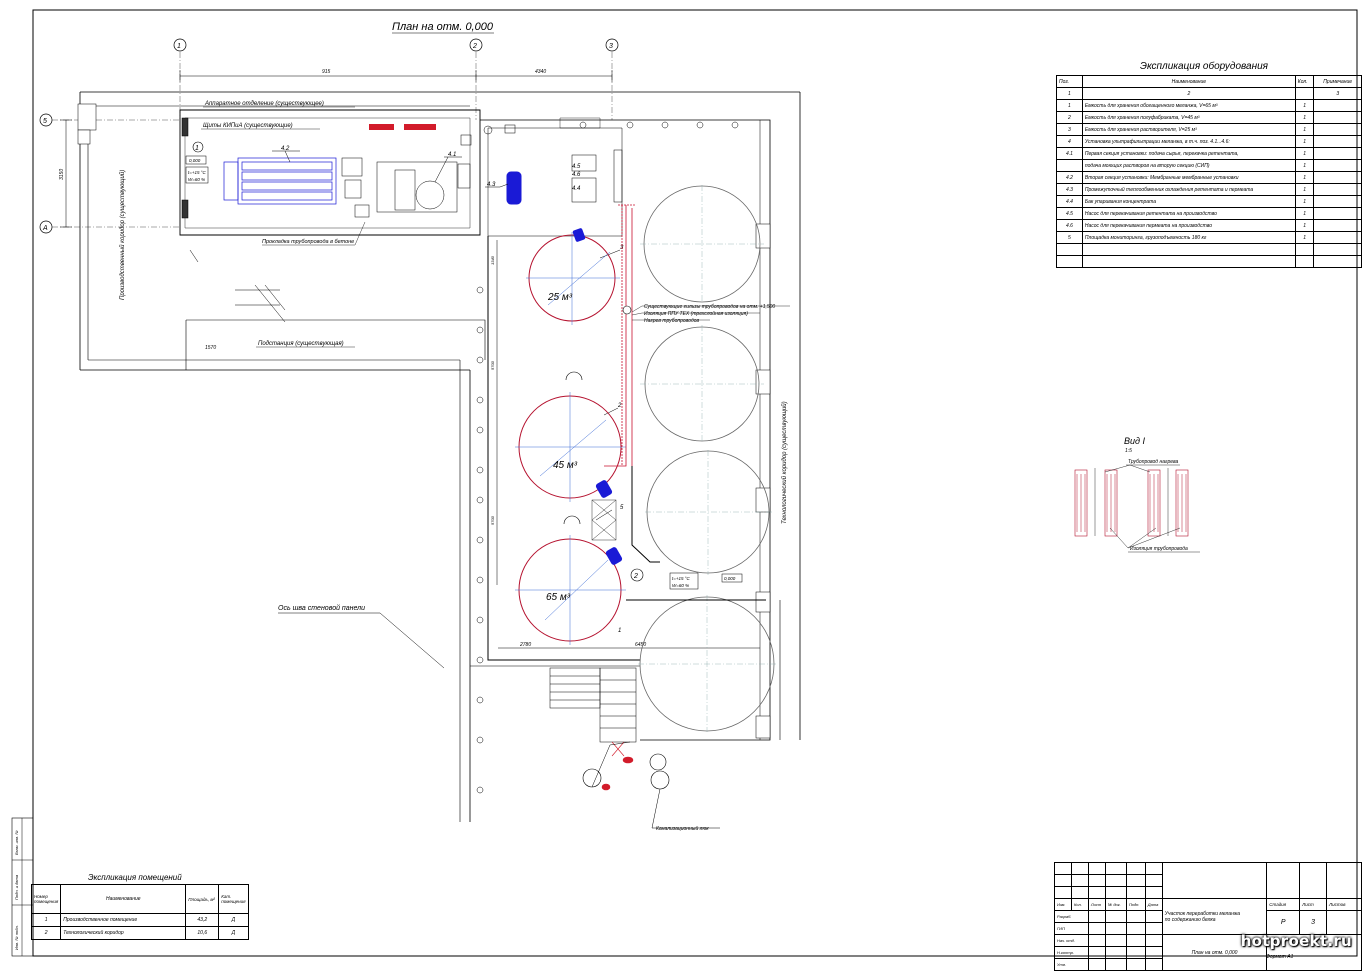 This screenshot has width=1362, height=971. Describe the element at coordinates (491, 185) in the screenshot. I see `callout: 4.3` at that location.